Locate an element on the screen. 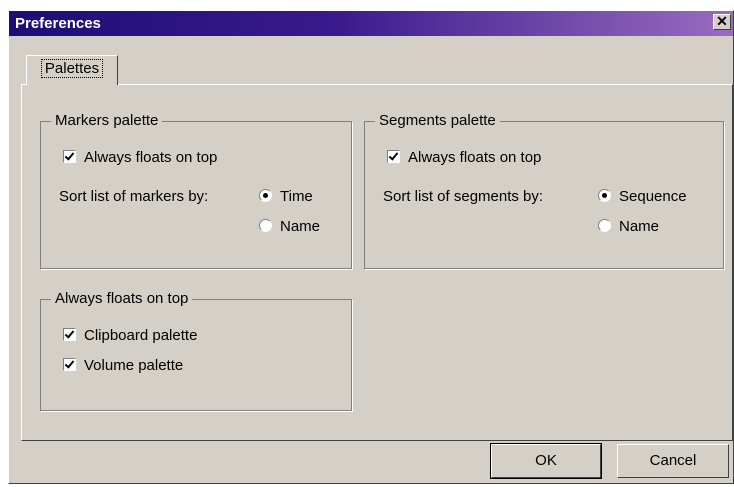 This screenshot has height=487, width=734. always-floats-on-top-legend: Always floats on top is located at coordinates (122, 298).